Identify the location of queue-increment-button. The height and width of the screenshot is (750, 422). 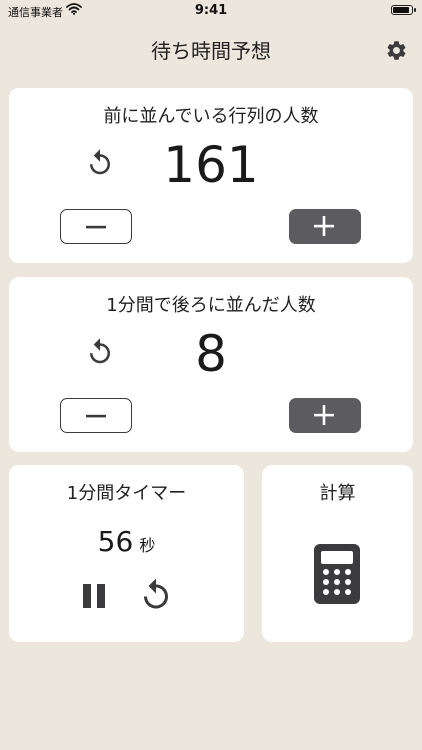
(325, 226).